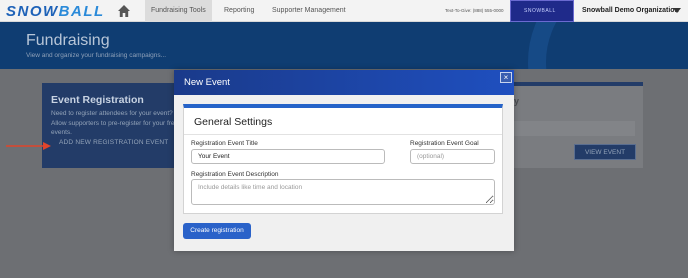 The height and width of the screenshot is (278, 688). Describe the element at coordinates (235, 174) in the screenshot. I see `event-description-label: Registration Event Description` at that location.